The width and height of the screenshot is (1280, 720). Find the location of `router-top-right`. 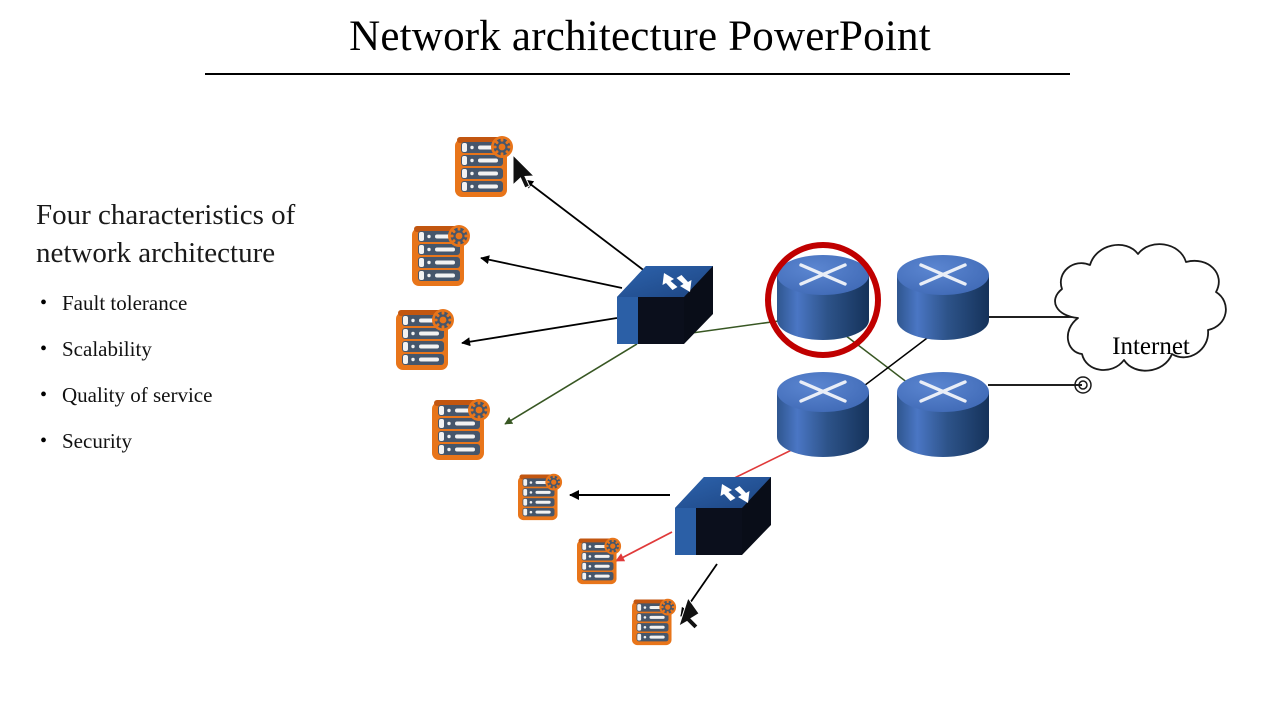

router-top-right is located at coordinates (943, 297).